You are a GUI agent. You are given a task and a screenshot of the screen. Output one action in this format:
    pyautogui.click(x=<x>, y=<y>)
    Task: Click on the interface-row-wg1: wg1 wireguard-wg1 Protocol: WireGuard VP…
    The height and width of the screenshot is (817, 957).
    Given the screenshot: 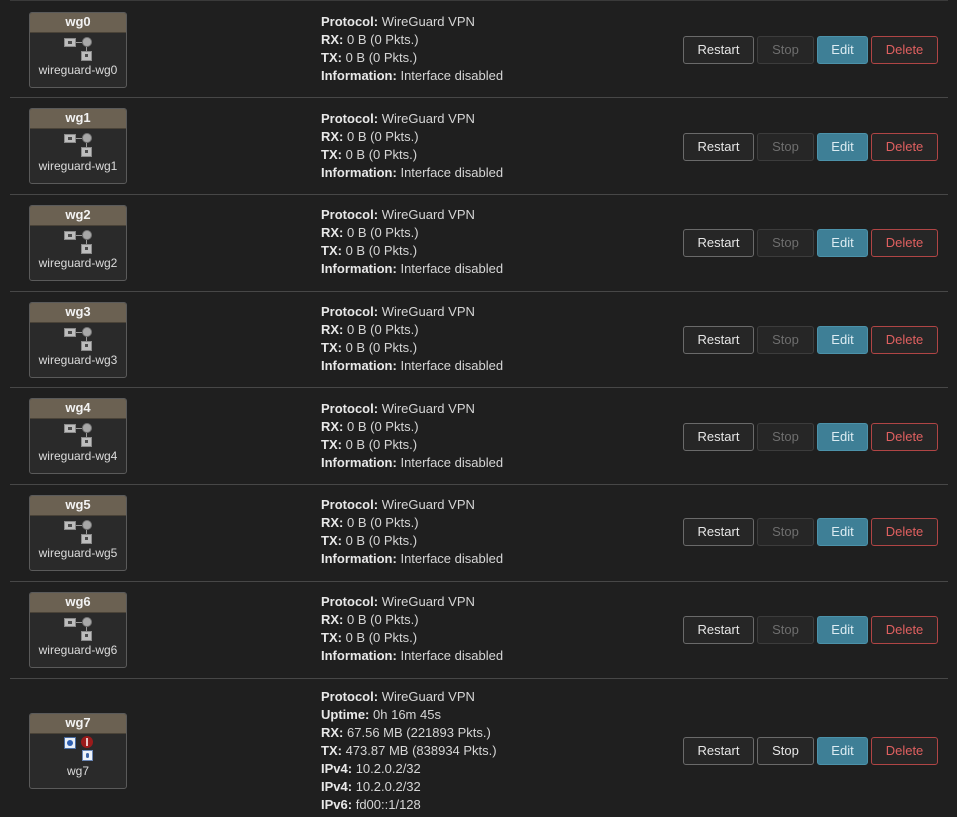 What is the action you would take?
    pyautogui.click(x=479, y=146)
    